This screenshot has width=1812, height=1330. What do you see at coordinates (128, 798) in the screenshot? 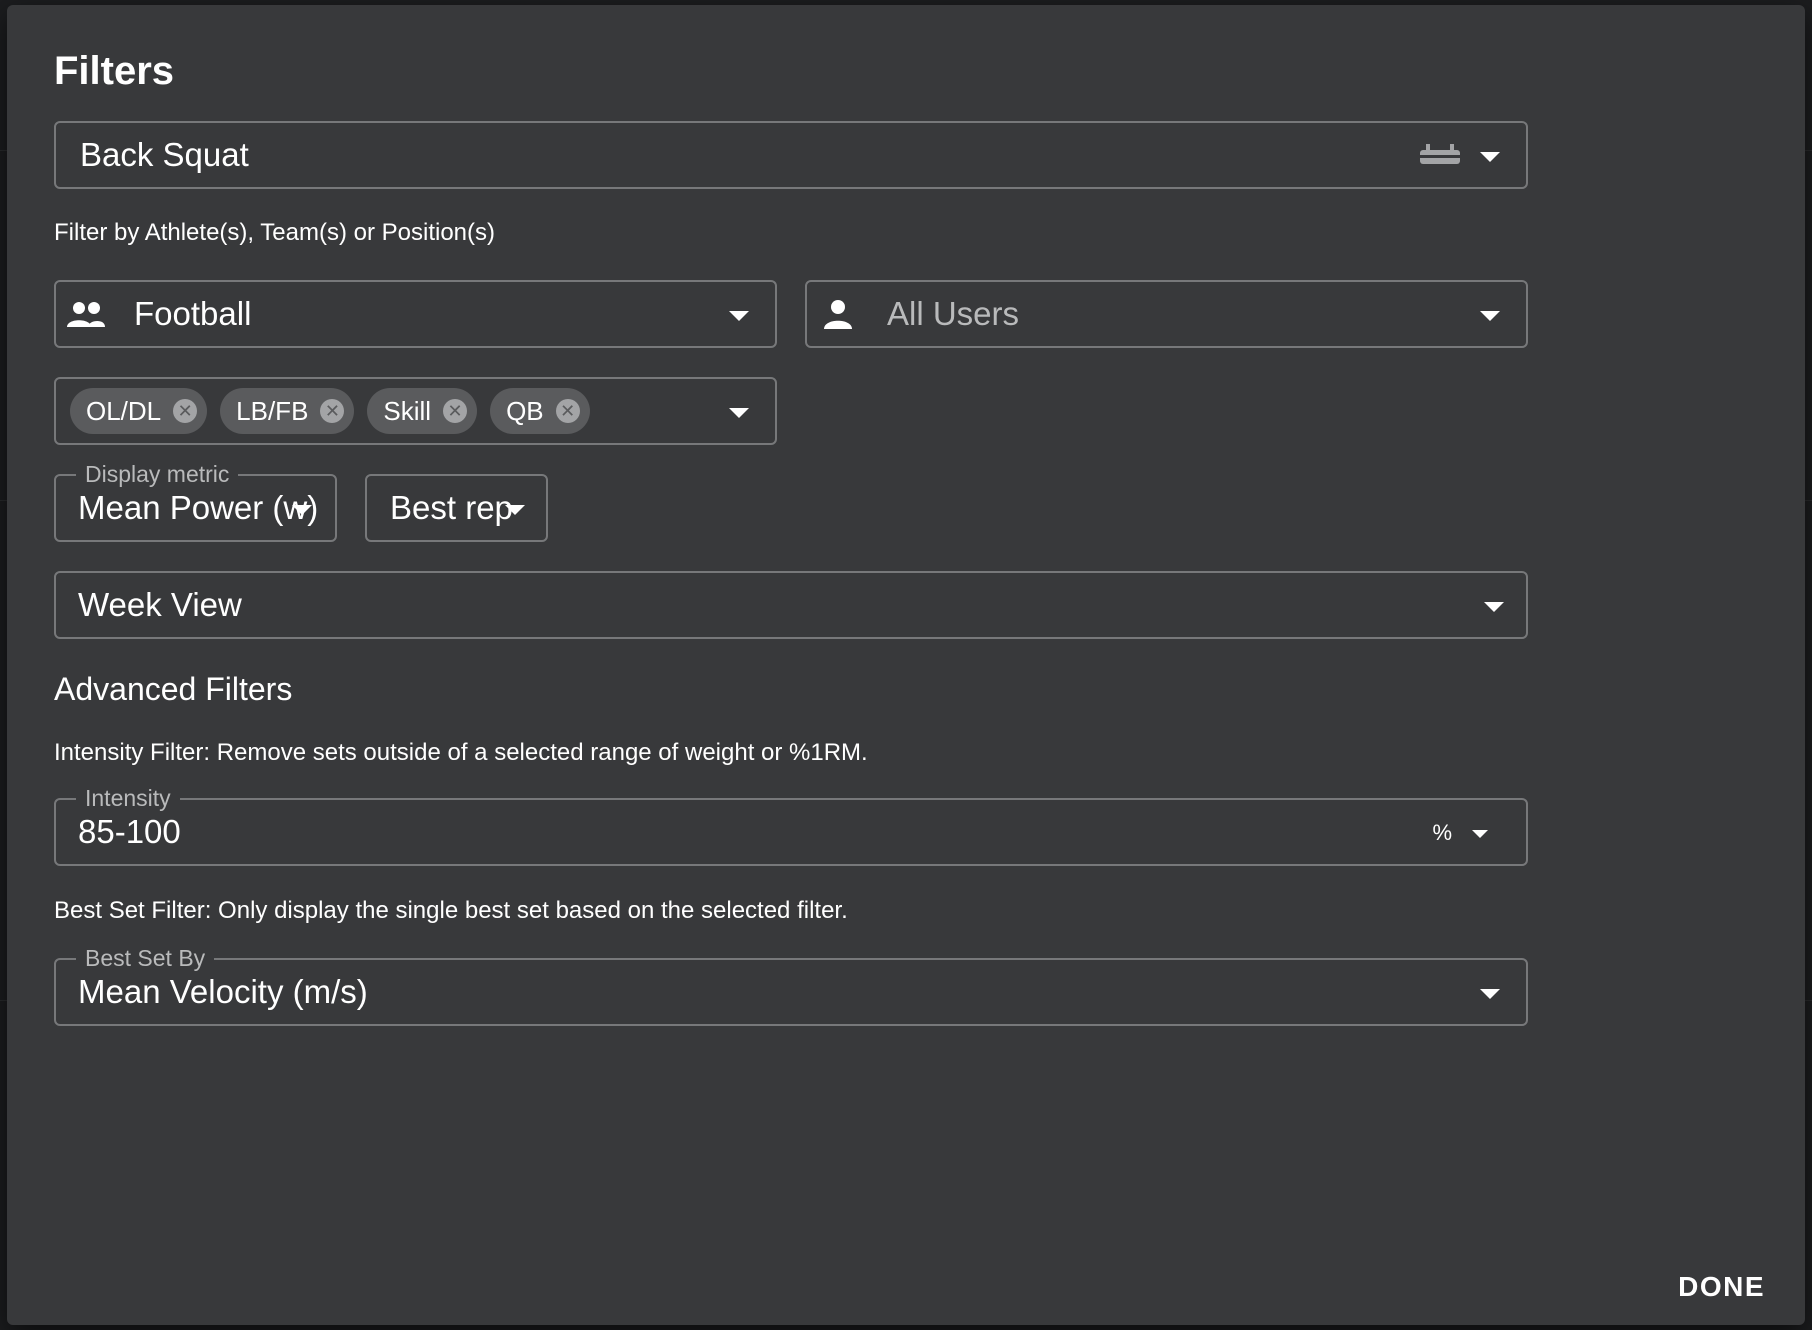
I see `intensity-legend: Intensity` at bounding box center [128, 798].